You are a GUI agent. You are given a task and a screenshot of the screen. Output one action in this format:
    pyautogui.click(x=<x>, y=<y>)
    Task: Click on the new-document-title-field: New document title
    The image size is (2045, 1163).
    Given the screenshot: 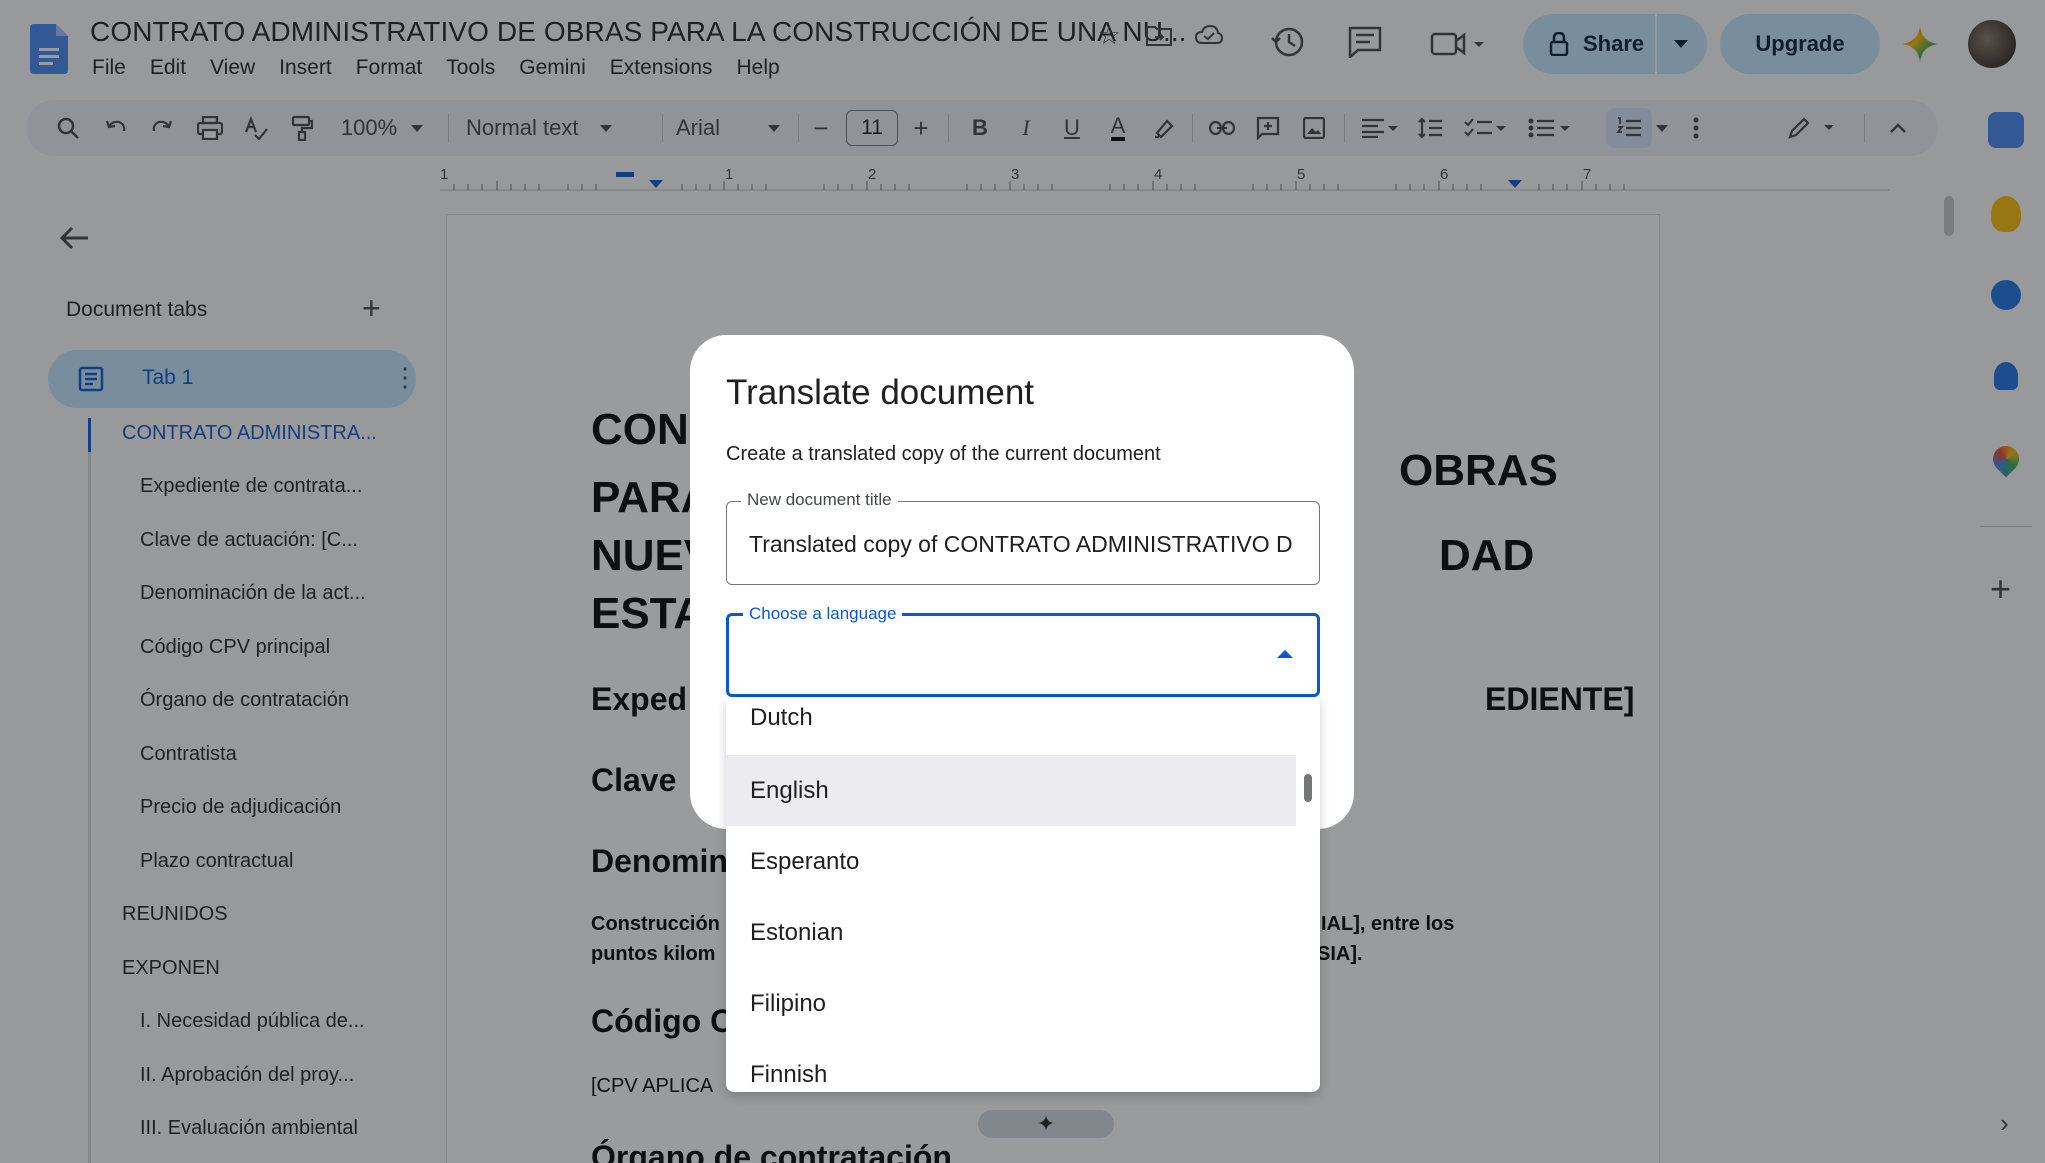 What is the action you would take?
    pyautogui.click(x=1023, y=537)
    